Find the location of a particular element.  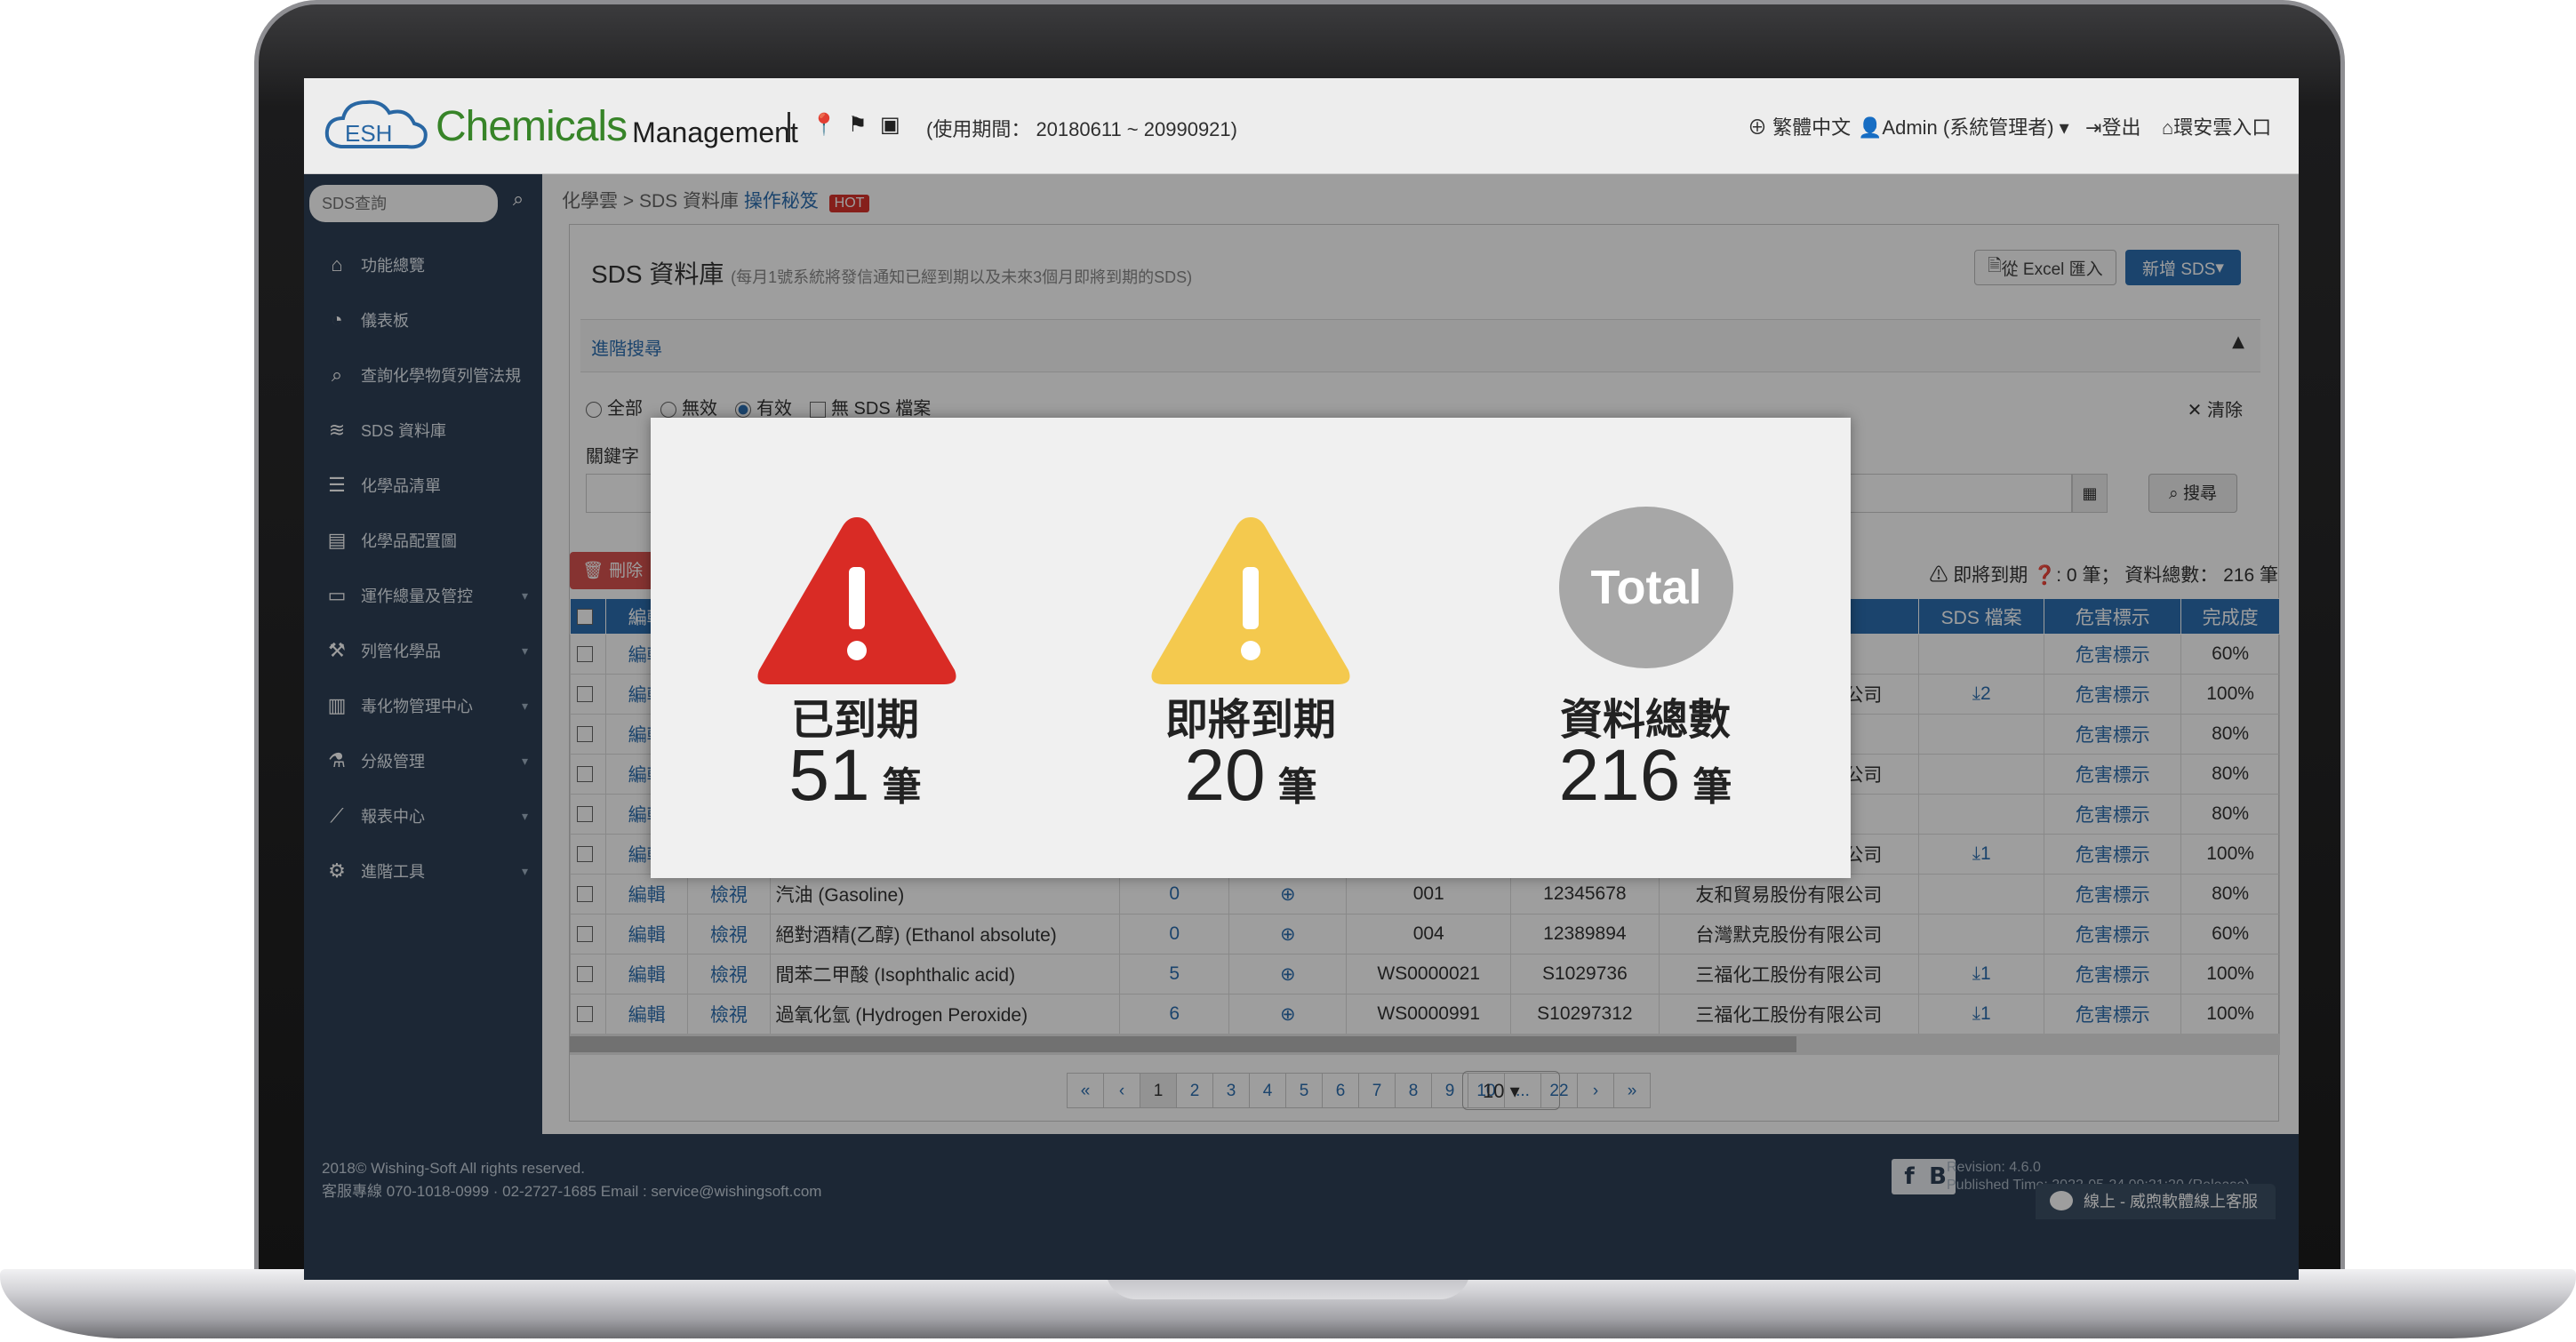

expired-count: 51 is located at coordinates (829, 776).